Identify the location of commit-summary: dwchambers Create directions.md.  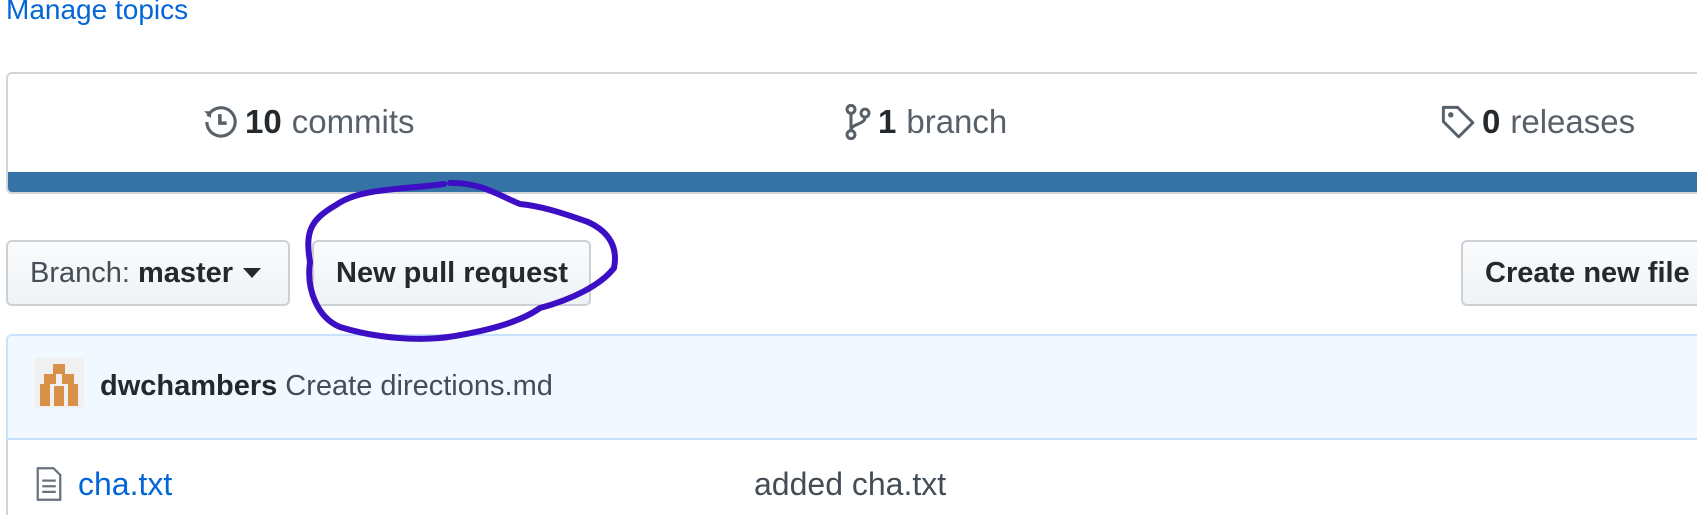
(326, 386).